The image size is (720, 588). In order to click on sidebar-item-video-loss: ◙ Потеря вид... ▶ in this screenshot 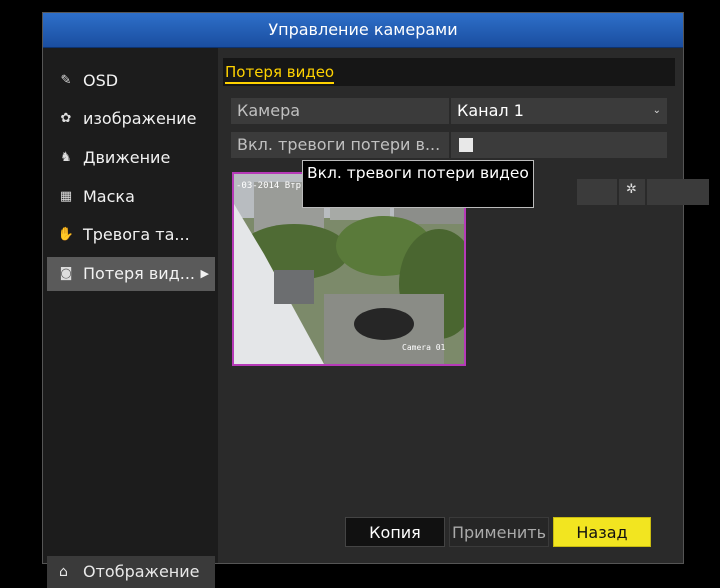, I will do `click(131, 274)`.